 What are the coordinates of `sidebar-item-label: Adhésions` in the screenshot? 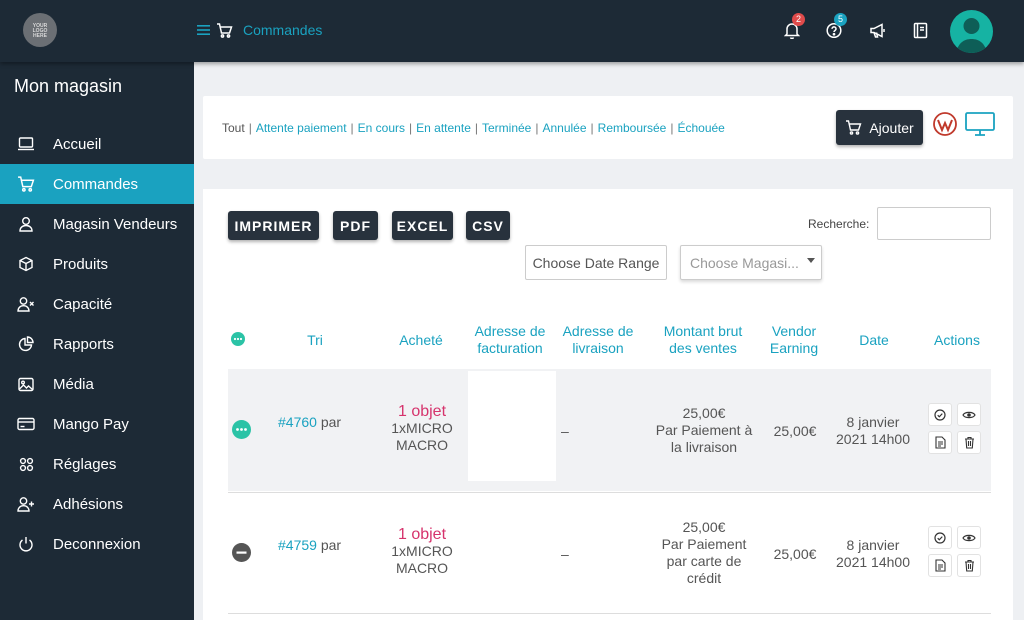 It's located at (88, 504).